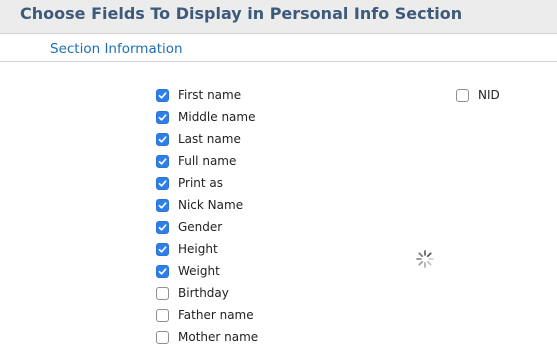 This screenshot has width=557, height=349. What do you see at coordinates (201, 183) in the screenshot?
I see `field-label: Print as` at bounding box center [201, 183].